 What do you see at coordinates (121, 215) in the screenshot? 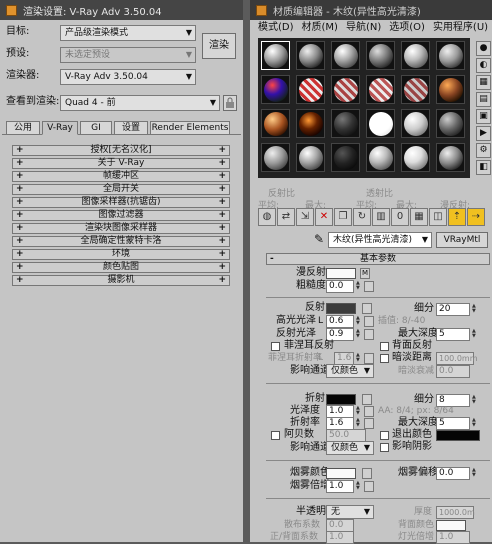
I see `rollout-image-filter: + 图像过滤器 +` at bounding box center [121, 215].